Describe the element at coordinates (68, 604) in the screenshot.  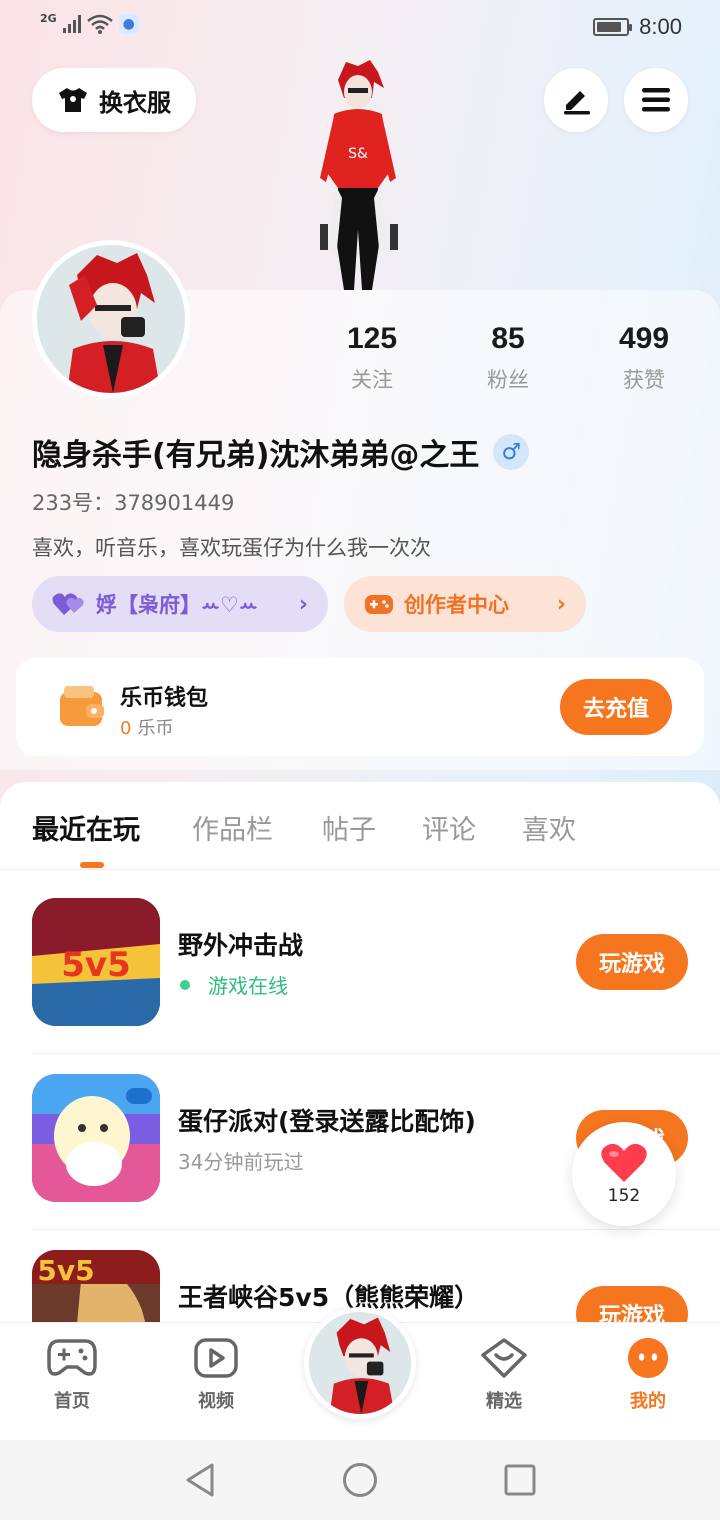
I see `heart-duo-icon` at that location.